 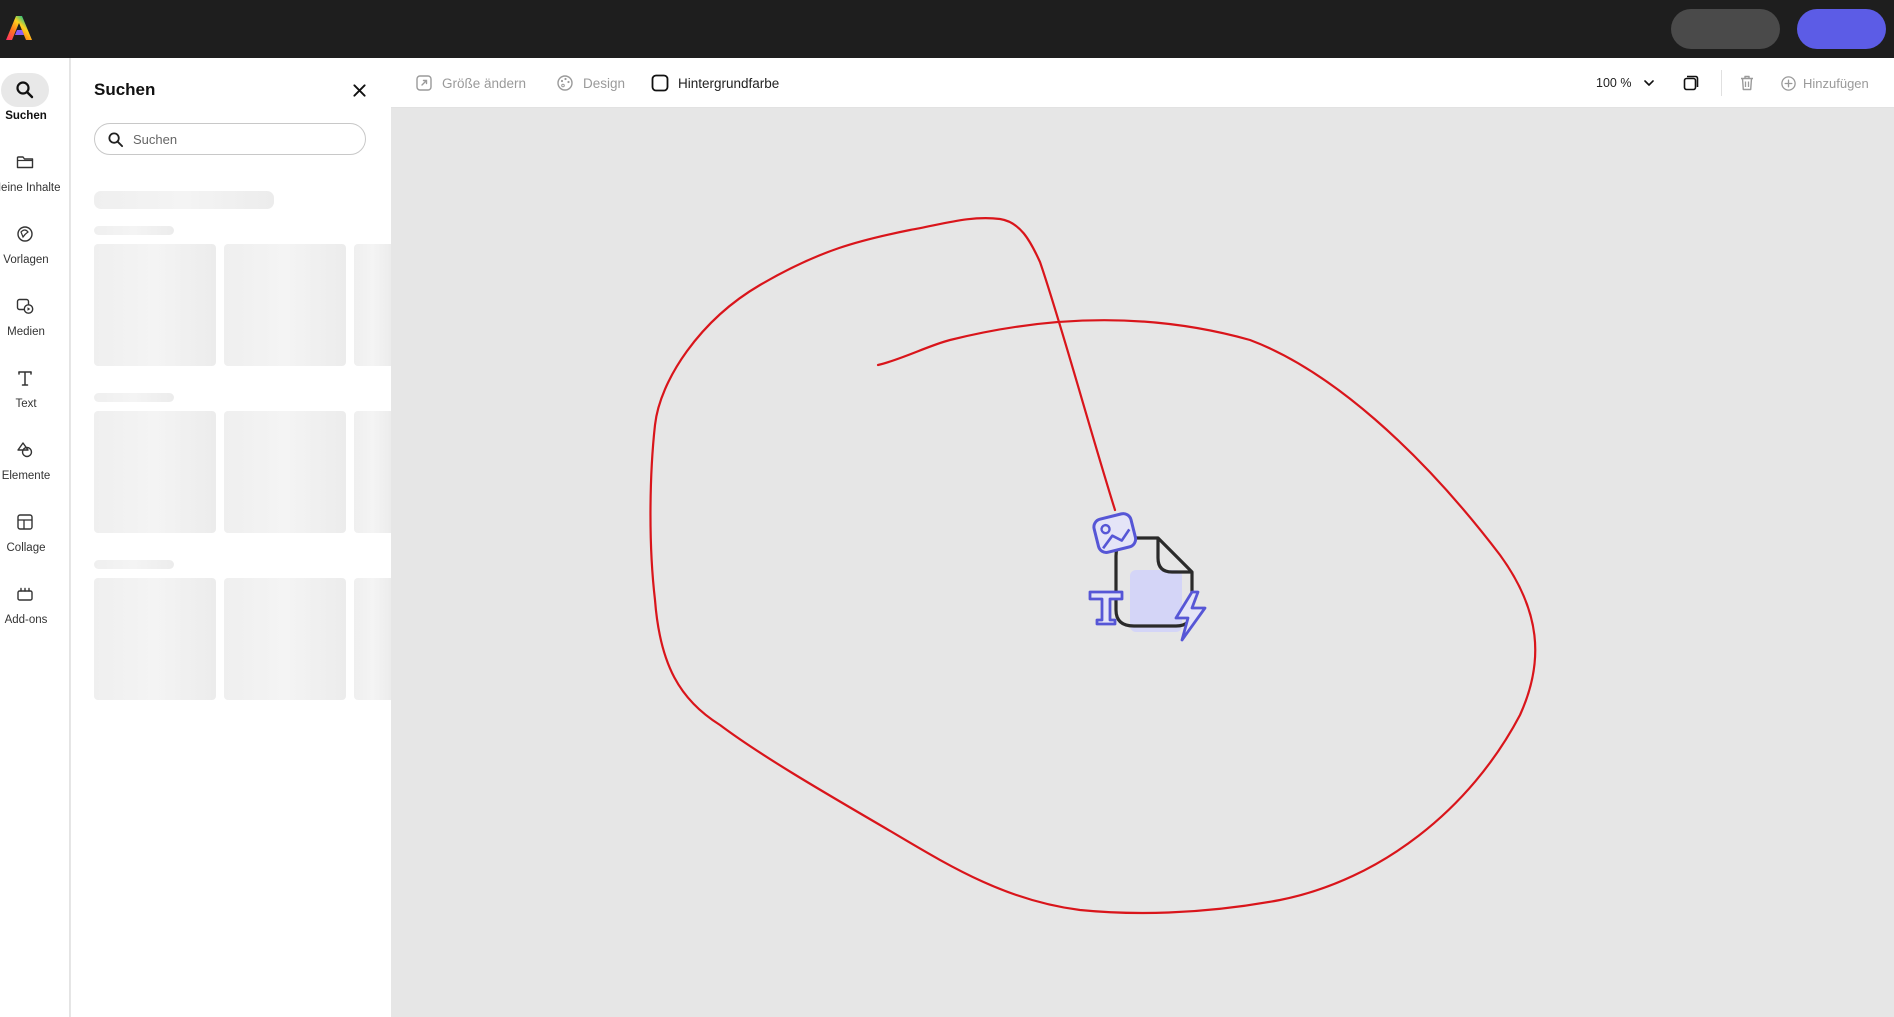 I want to click on design-button: Design, so click(x=590, y=83).